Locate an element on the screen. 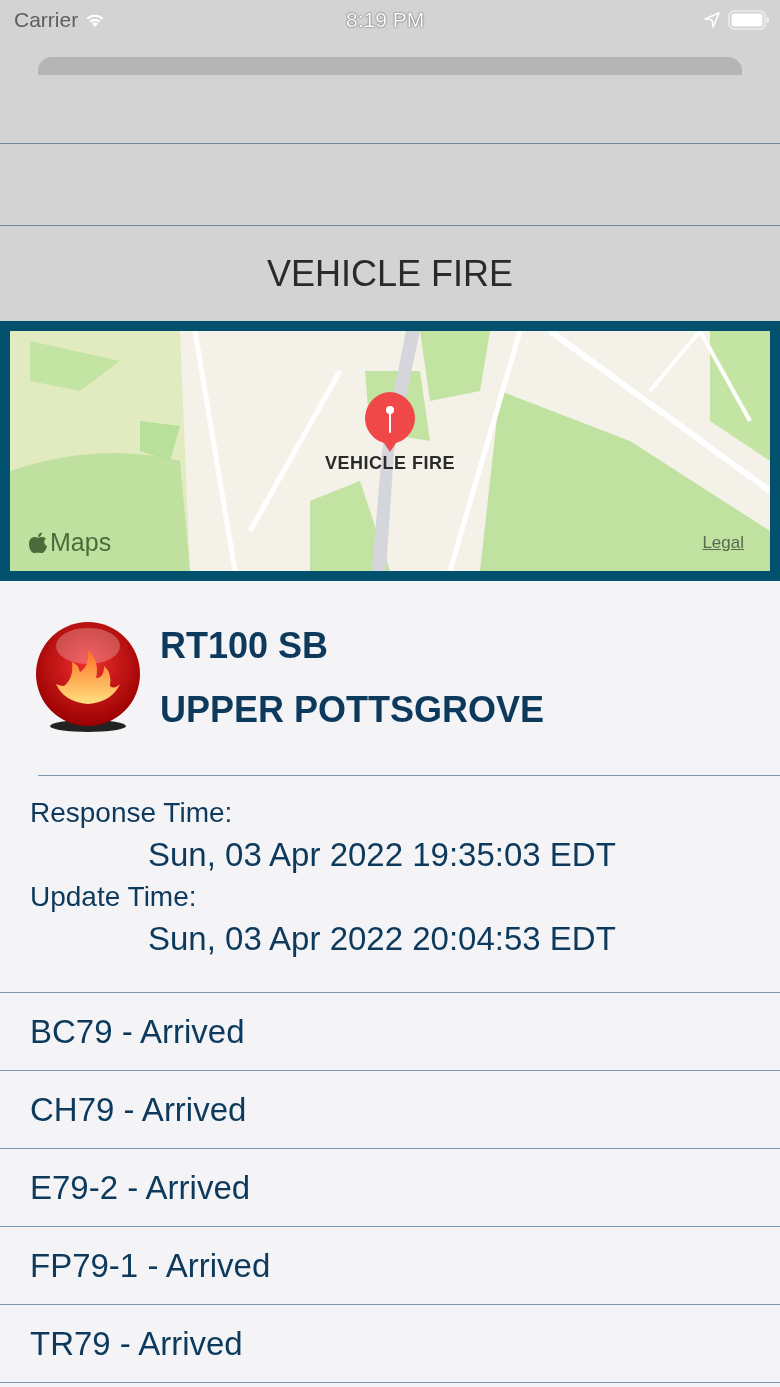  maps-attribution: Maps is located at coordinates (81, 542).